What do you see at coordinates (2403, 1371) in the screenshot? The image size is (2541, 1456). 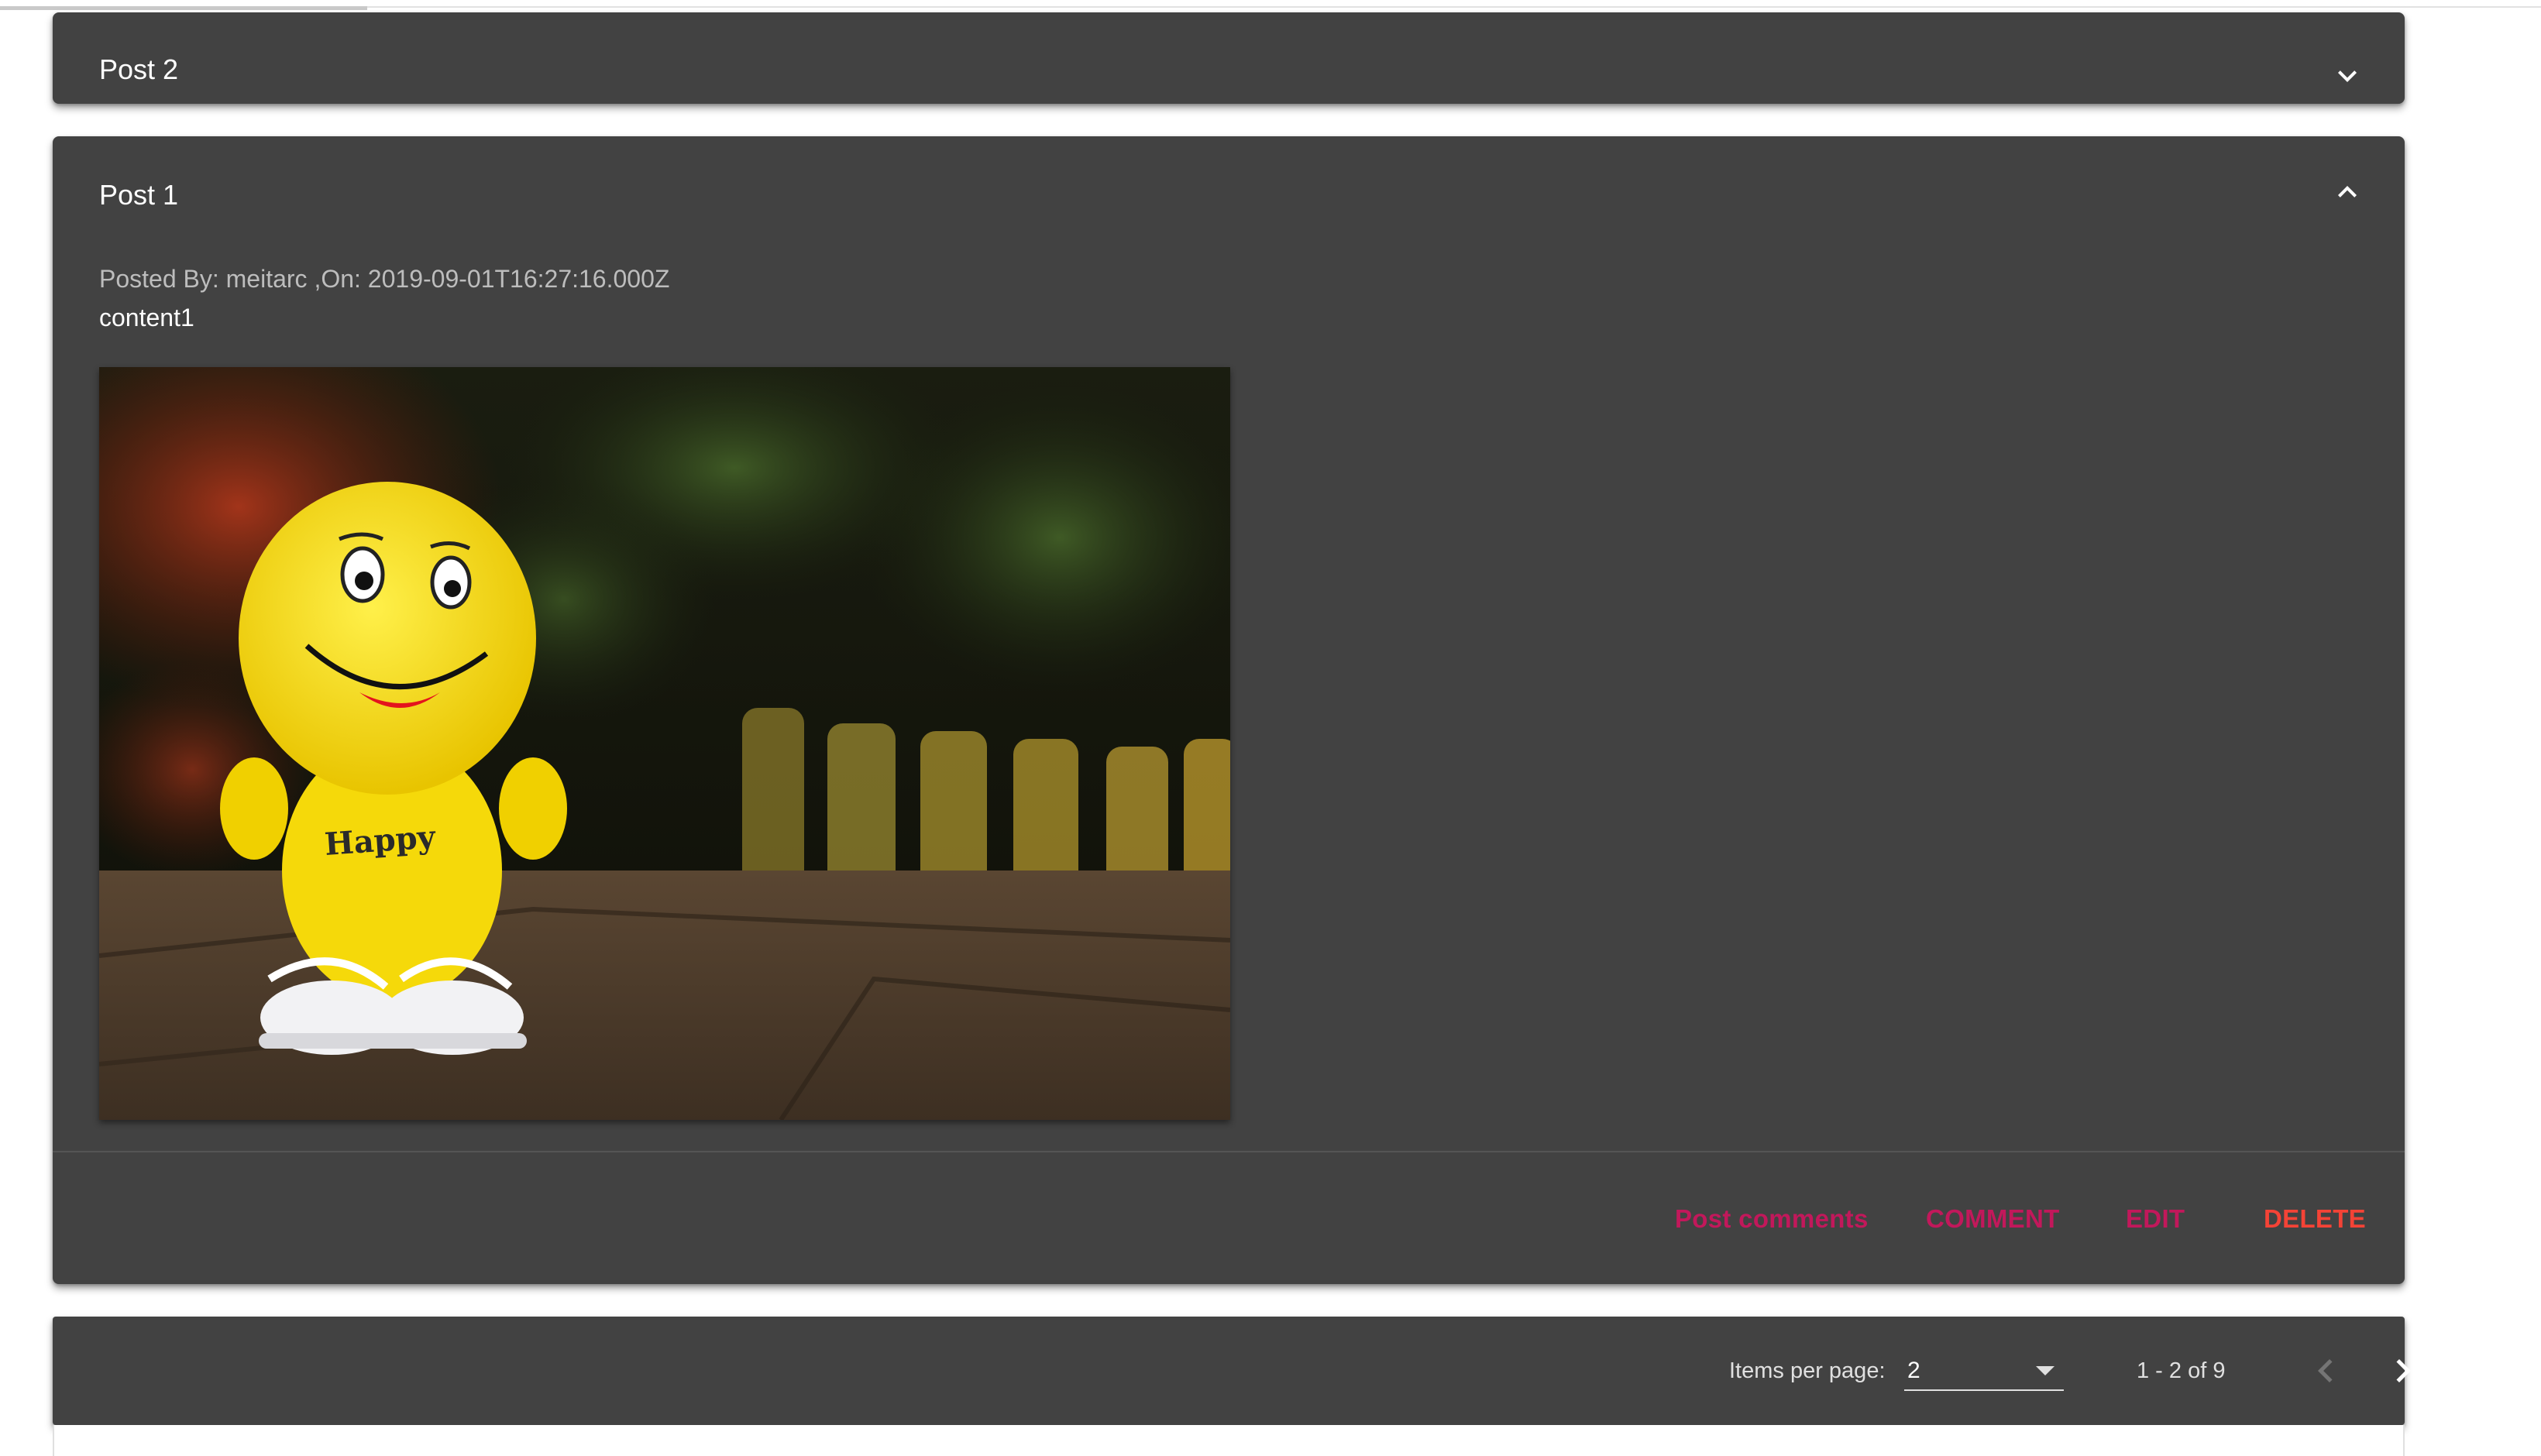 I see `chevron-right-icon` at bounding box center [2403, 1371].